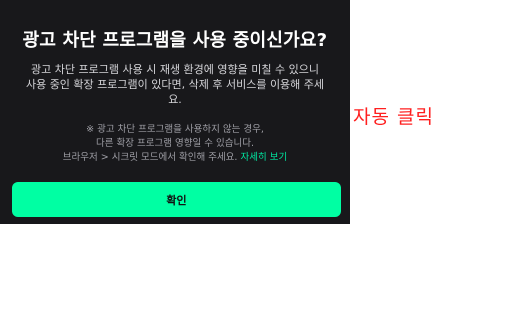 The width and height of the screenshot is (512, 320). What do you see at coordinates (393, 117) in the screenshot?
I see `auto-click-annotation: 자동 클릭` at bounding box center [393, 117].